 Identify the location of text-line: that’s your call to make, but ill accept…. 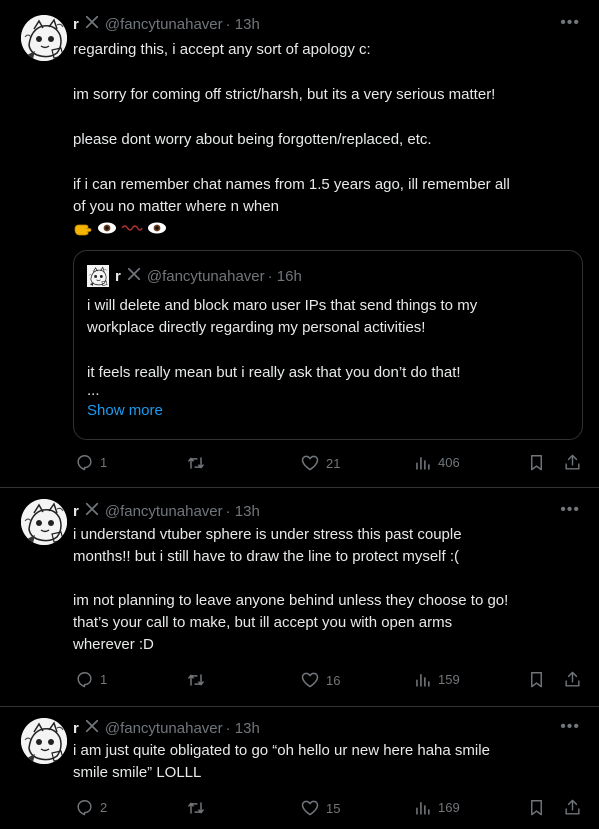
(263, 622).